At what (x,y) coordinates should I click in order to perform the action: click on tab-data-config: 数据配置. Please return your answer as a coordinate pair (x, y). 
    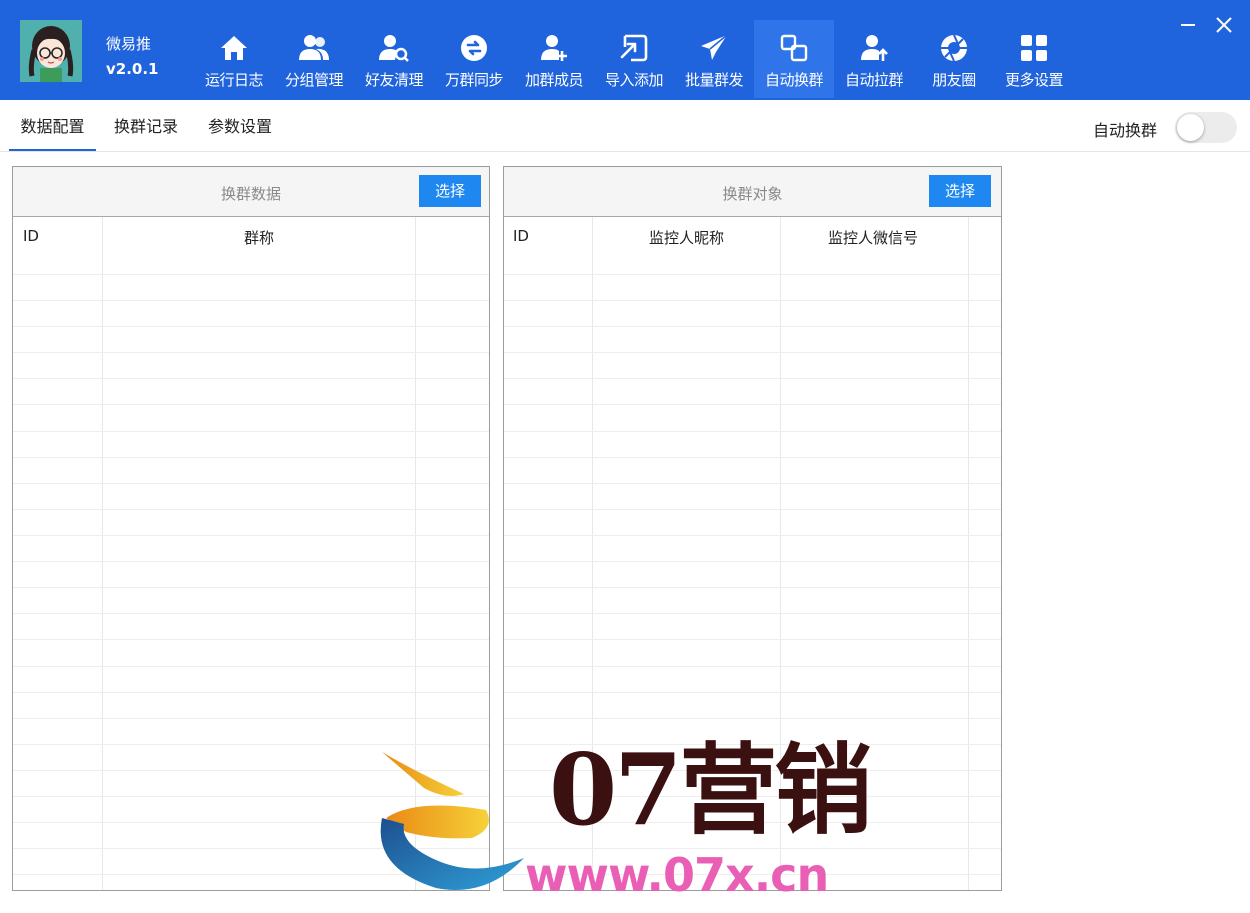
    Looking at the image, I should click on (52, 125).